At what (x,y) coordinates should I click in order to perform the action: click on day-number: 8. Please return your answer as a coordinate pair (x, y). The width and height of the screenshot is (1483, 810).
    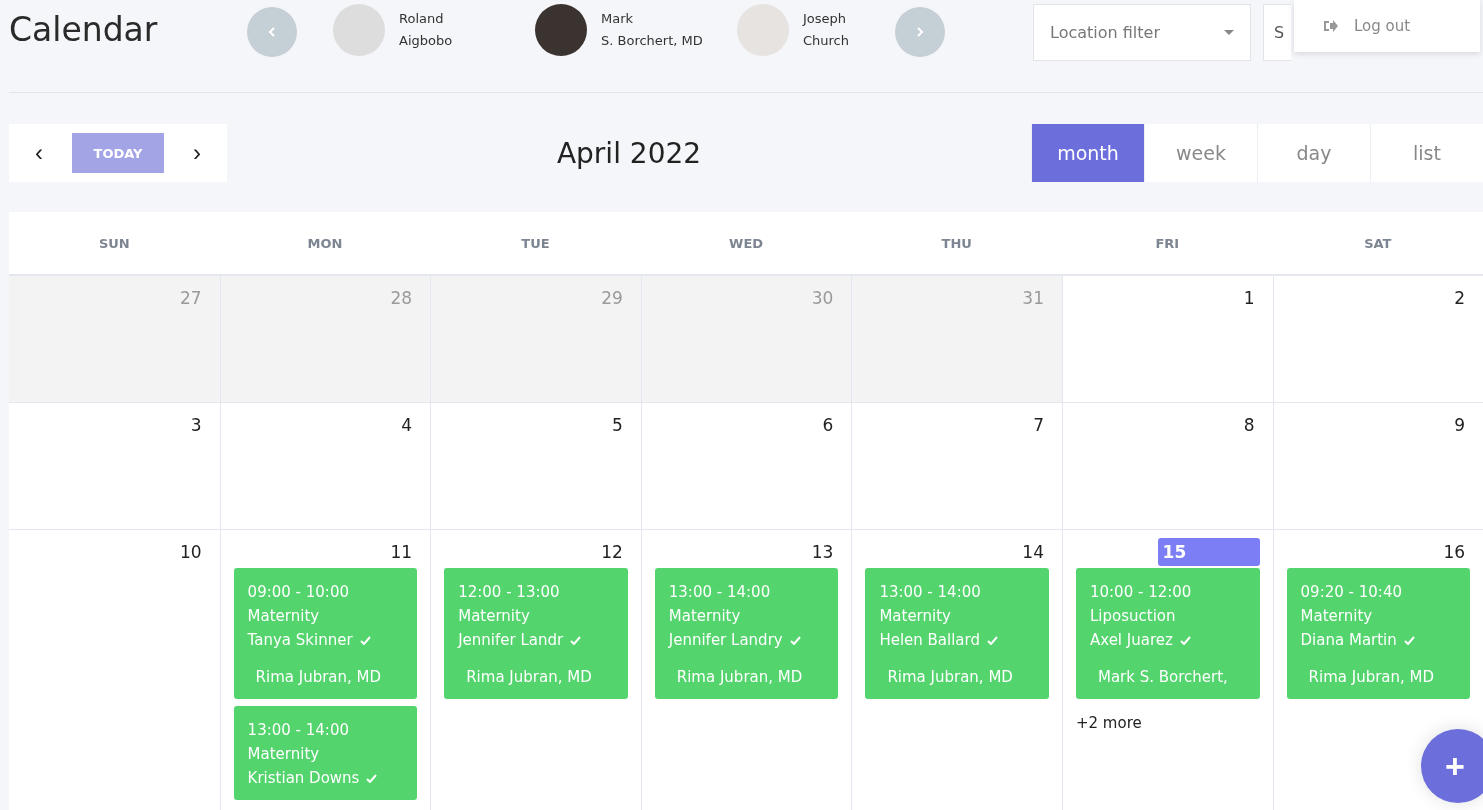
    Looking at the image, I should click on (1249, 425).